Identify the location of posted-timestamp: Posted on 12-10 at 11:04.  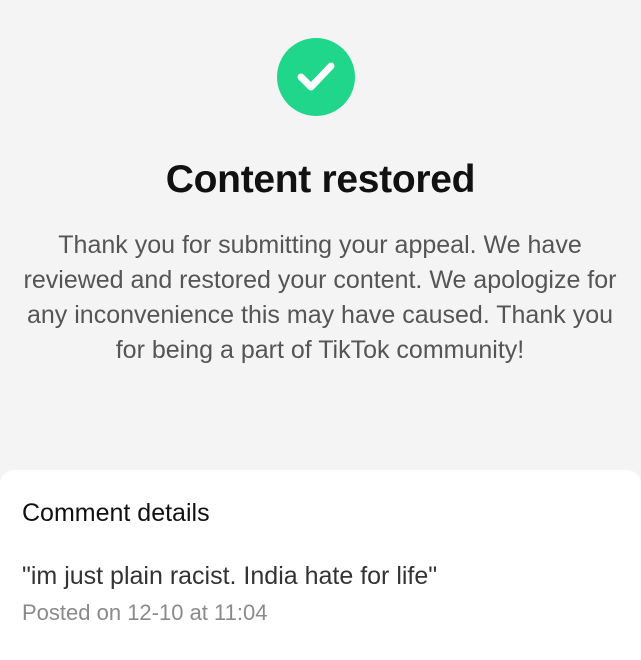
(145, 612).